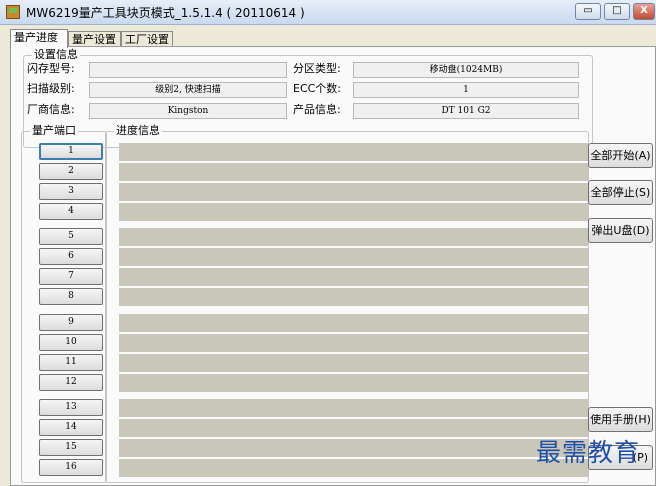 The image size is (656, 486). I want to click on start-all-button: 全部开始(A), so click(620, 155).